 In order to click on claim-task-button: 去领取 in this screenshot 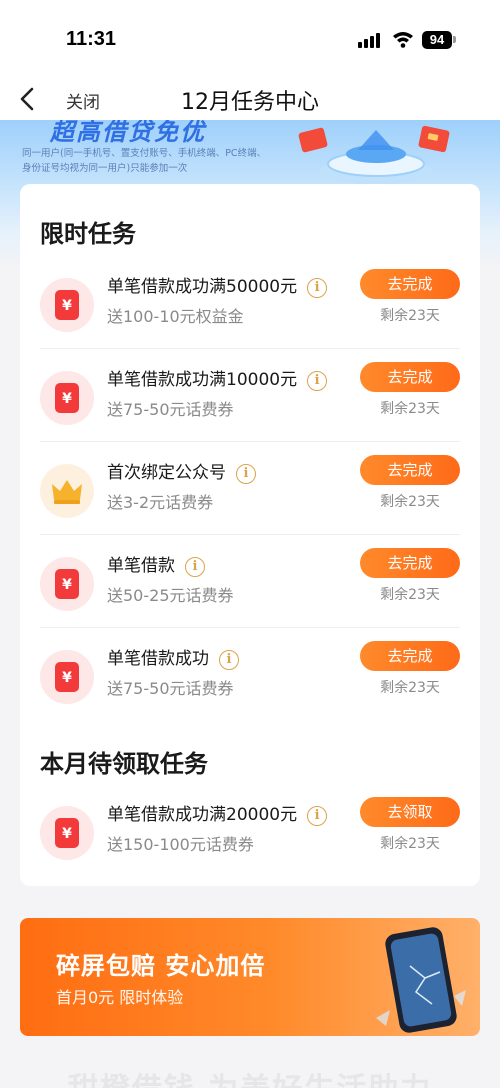, I will do `click(410, 812)`.